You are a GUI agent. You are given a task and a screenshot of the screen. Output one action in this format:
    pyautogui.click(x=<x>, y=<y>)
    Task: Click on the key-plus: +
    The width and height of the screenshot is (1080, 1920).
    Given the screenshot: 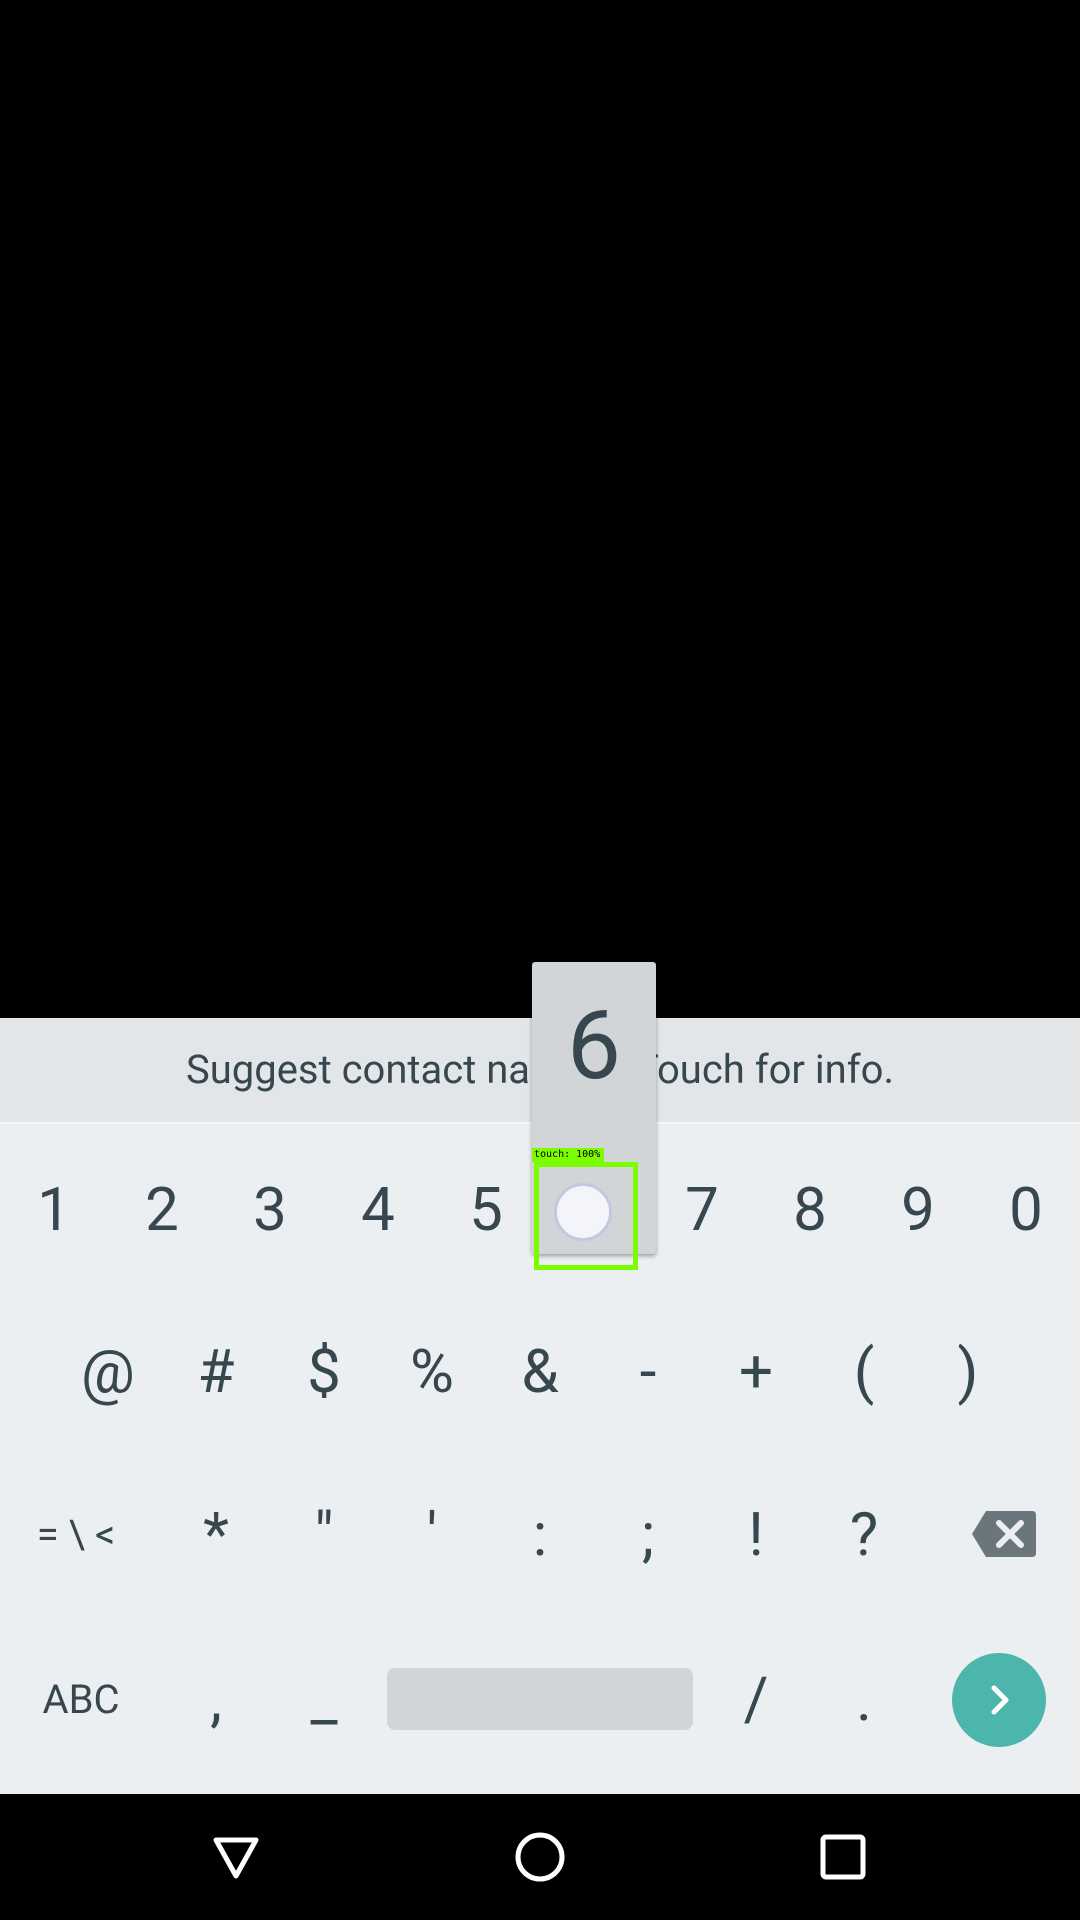 What is the action you would take?
    pyautogui.click(x=756, y=1371)
    